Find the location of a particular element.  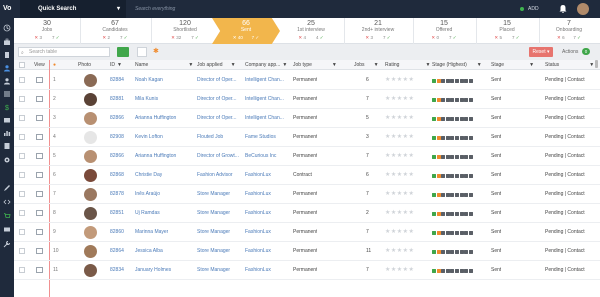

col-rating: Rating ▼ is located at coordinates (407, 65).